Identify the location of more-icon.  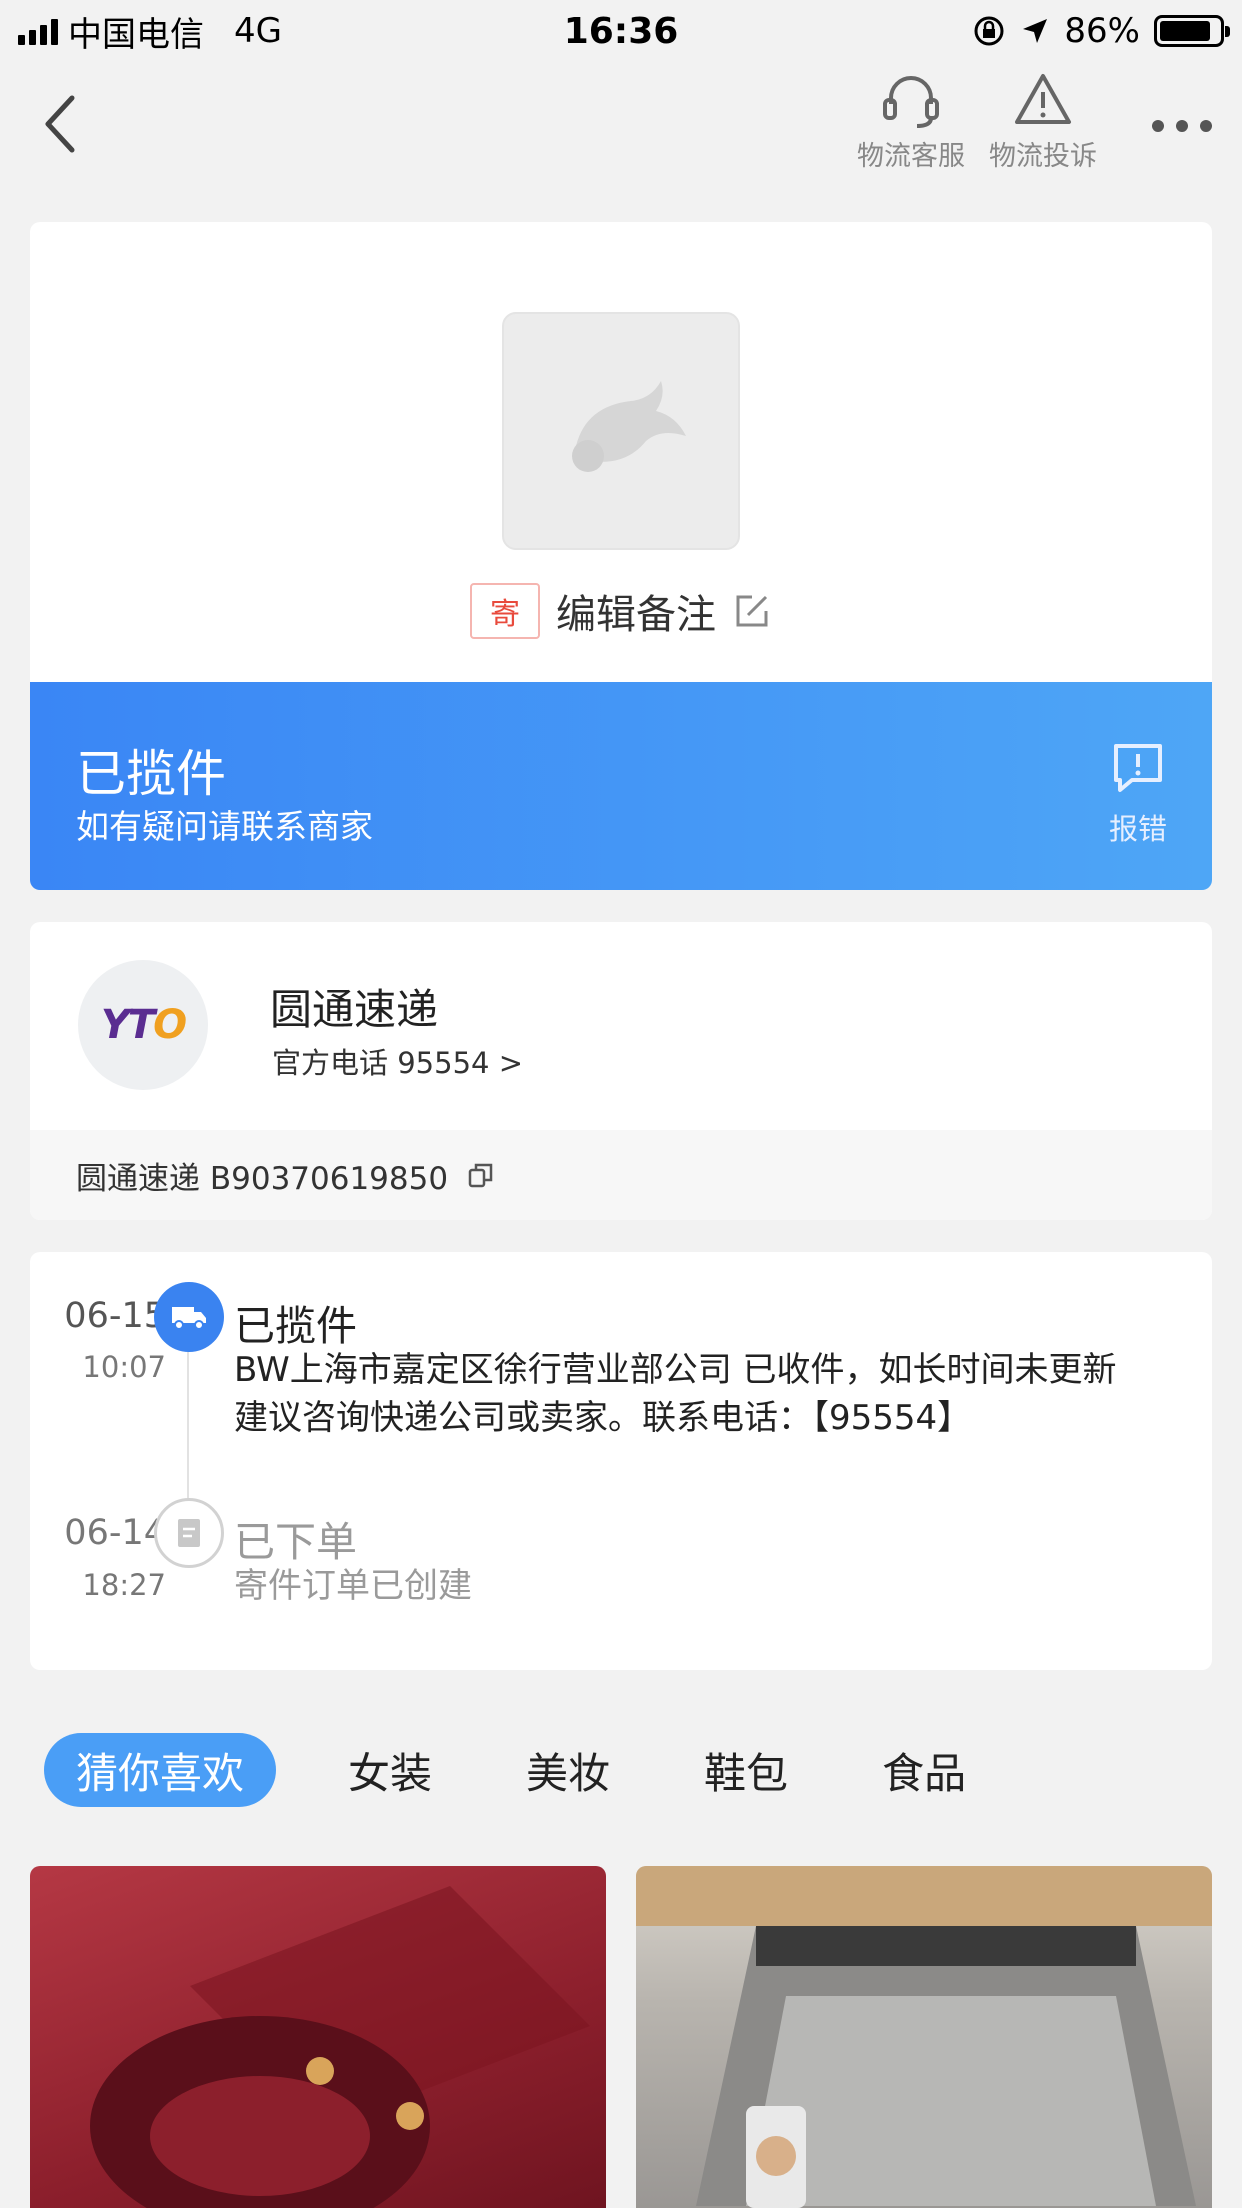
(1182, 126).